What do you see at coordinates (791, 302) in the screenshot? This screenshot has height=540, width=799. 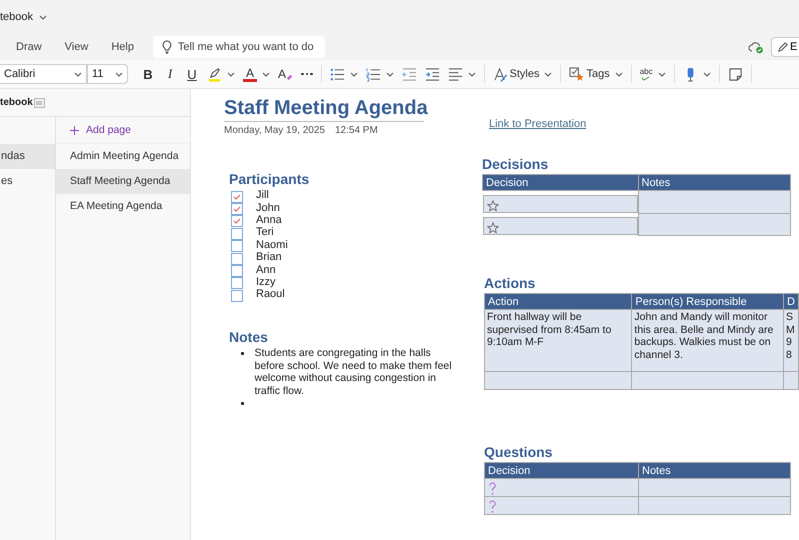 I see `column-header: D` at bounding box center [791, 302].